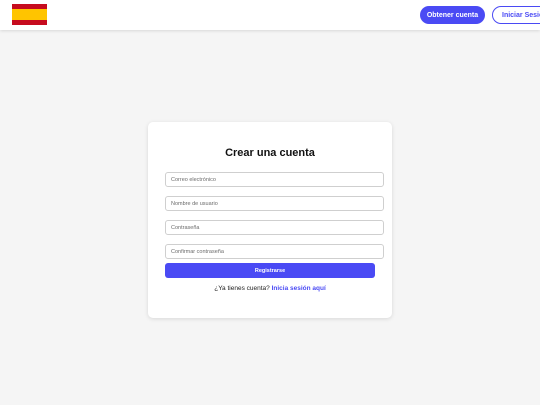 This screenshot has height=405, width=540. Describe the element at coordinates (452, 15) in the screenshot. I see `get-account-button: Obtener cuenta` at that location.